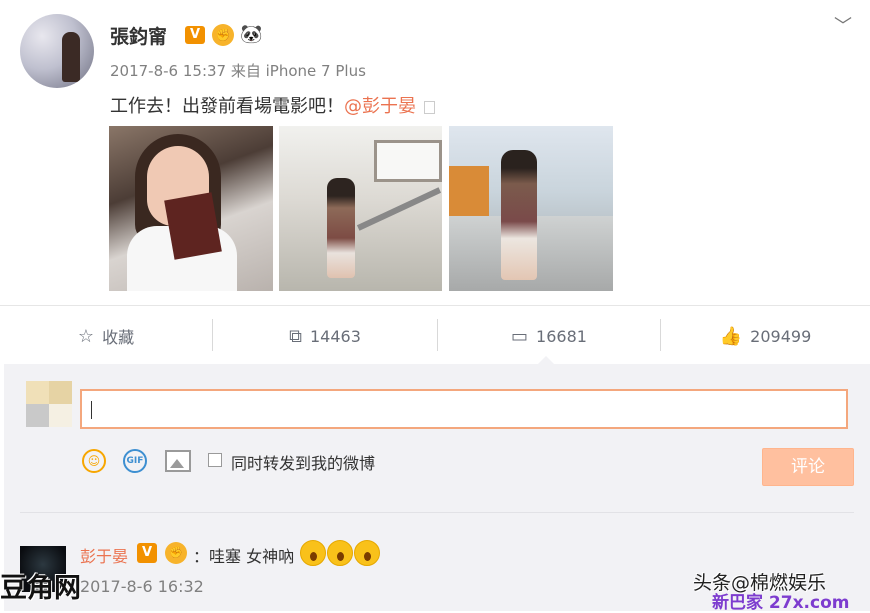  I want to click on comment-button: ▭ 16681, so click(549, 336).